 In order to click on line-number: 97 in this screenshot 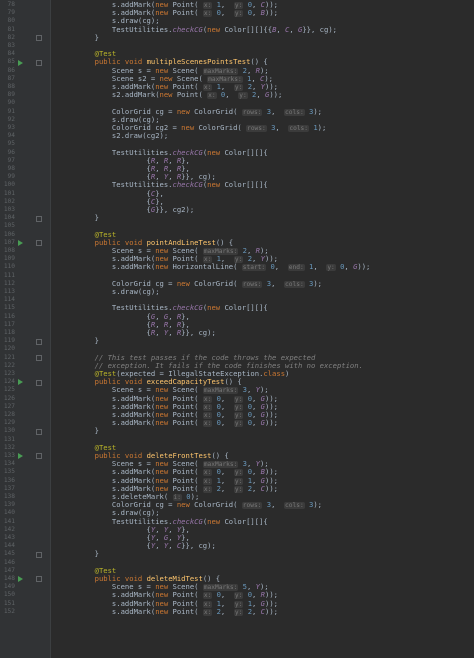, I will do `click(11, 160)`.